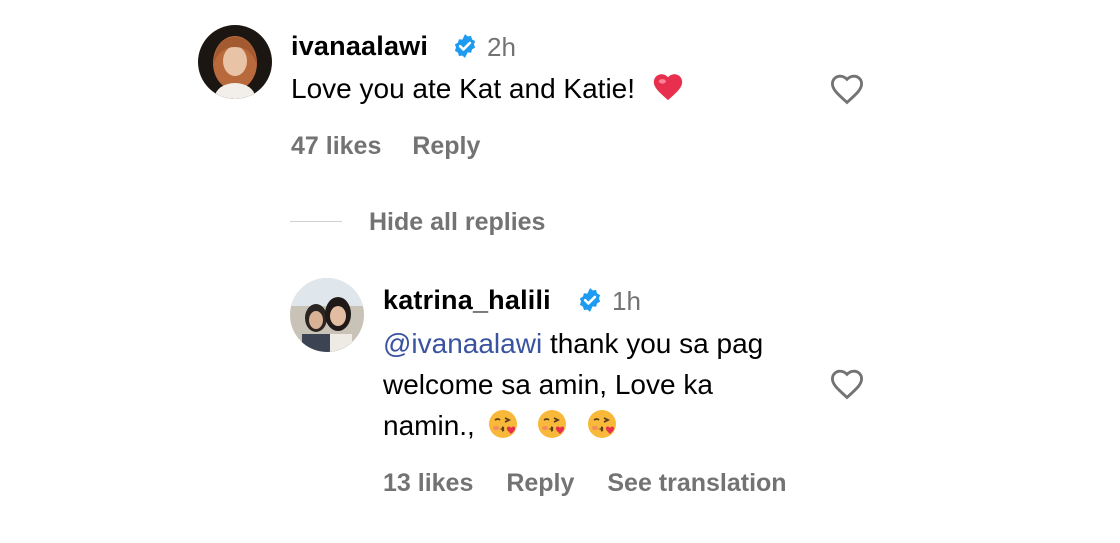 The height and width of the screenshot is (543, 1120). What do you see at coordinates (548, 384) in the screenshot?
I see `reply-text-line-2: welcome sa amin, Love ka` at bounding box center [548, 384].